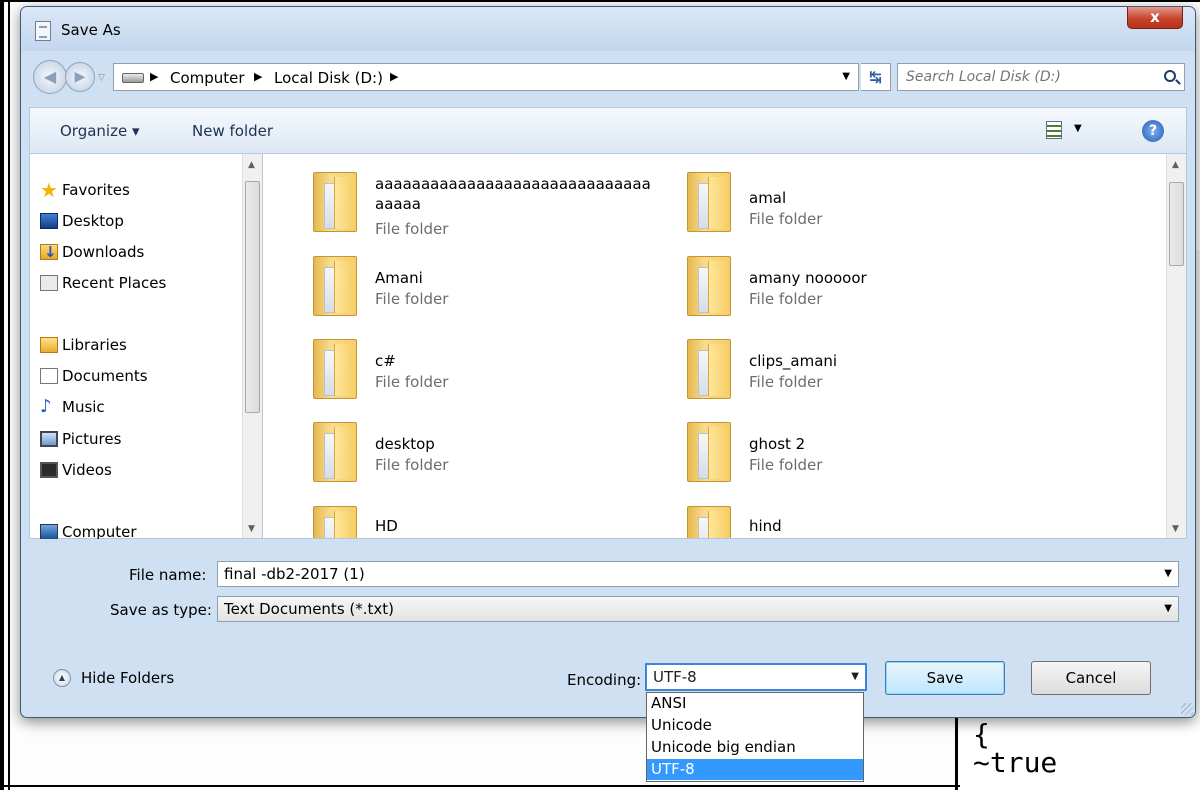 This screenshot has width=1200, height=790. Describe the element at coordinates (793, 361) in the screenshot. I see `folder-name: clips_amani` at that location.